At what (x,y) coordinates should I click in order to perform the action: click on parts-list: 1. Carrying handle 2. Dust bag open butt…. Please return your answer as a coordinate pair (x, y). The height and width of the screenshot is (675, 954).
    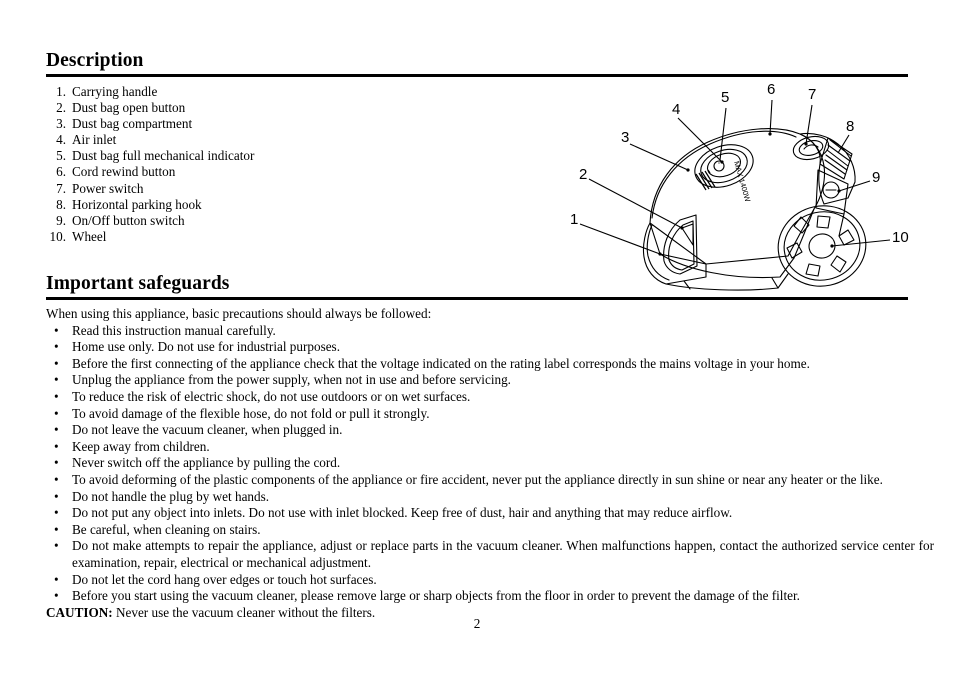
    Looking at the image, I should click on (196, 164).